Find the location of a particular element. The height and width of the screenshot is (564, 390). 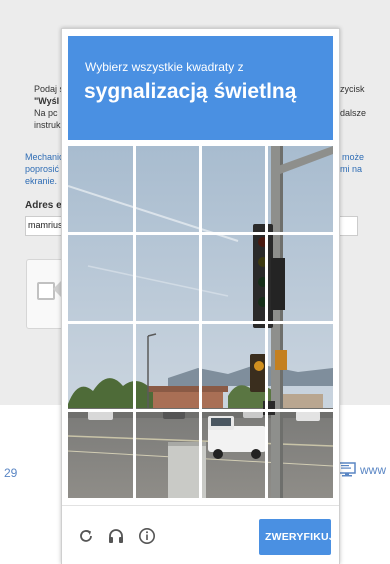

reload-icon is located at coordinates (86, 536).